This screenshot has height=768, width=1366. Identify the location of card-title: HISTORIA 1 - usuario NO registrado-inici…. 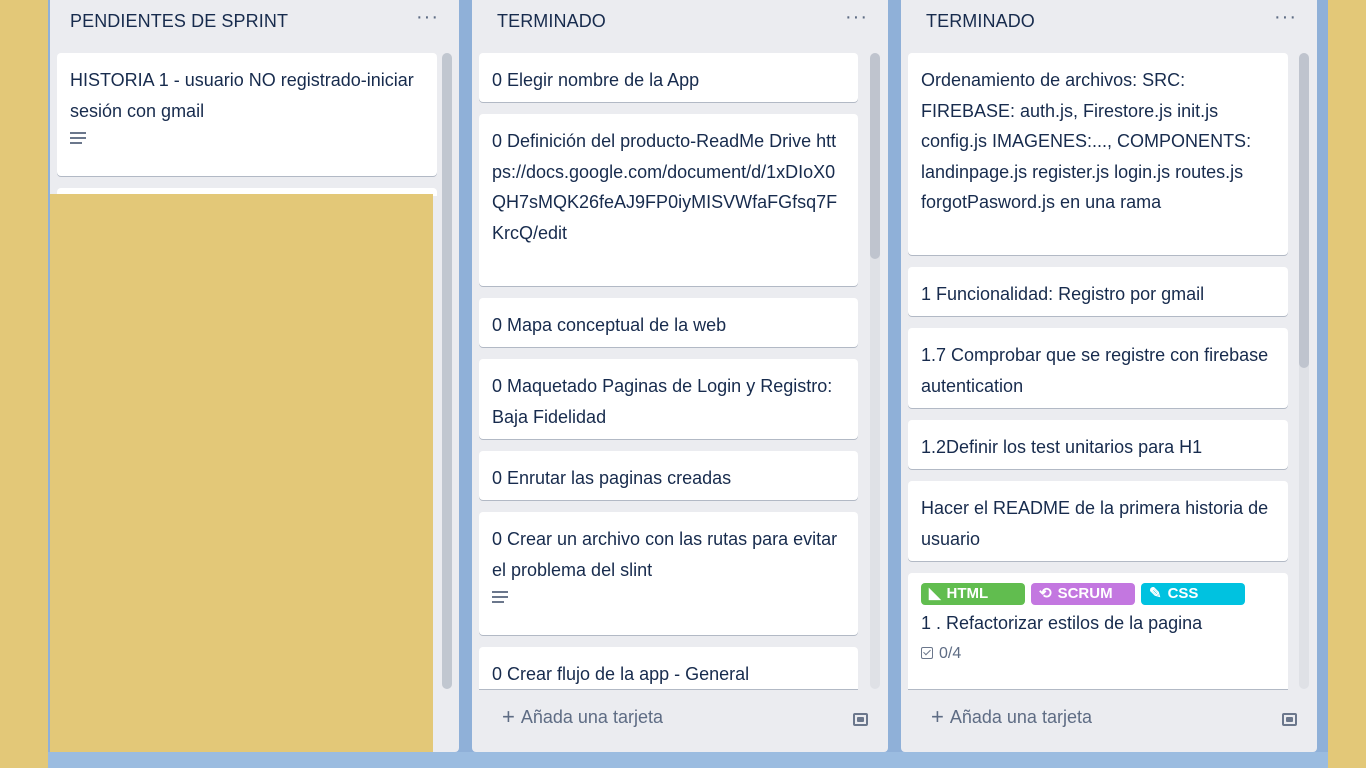
(242, 95).